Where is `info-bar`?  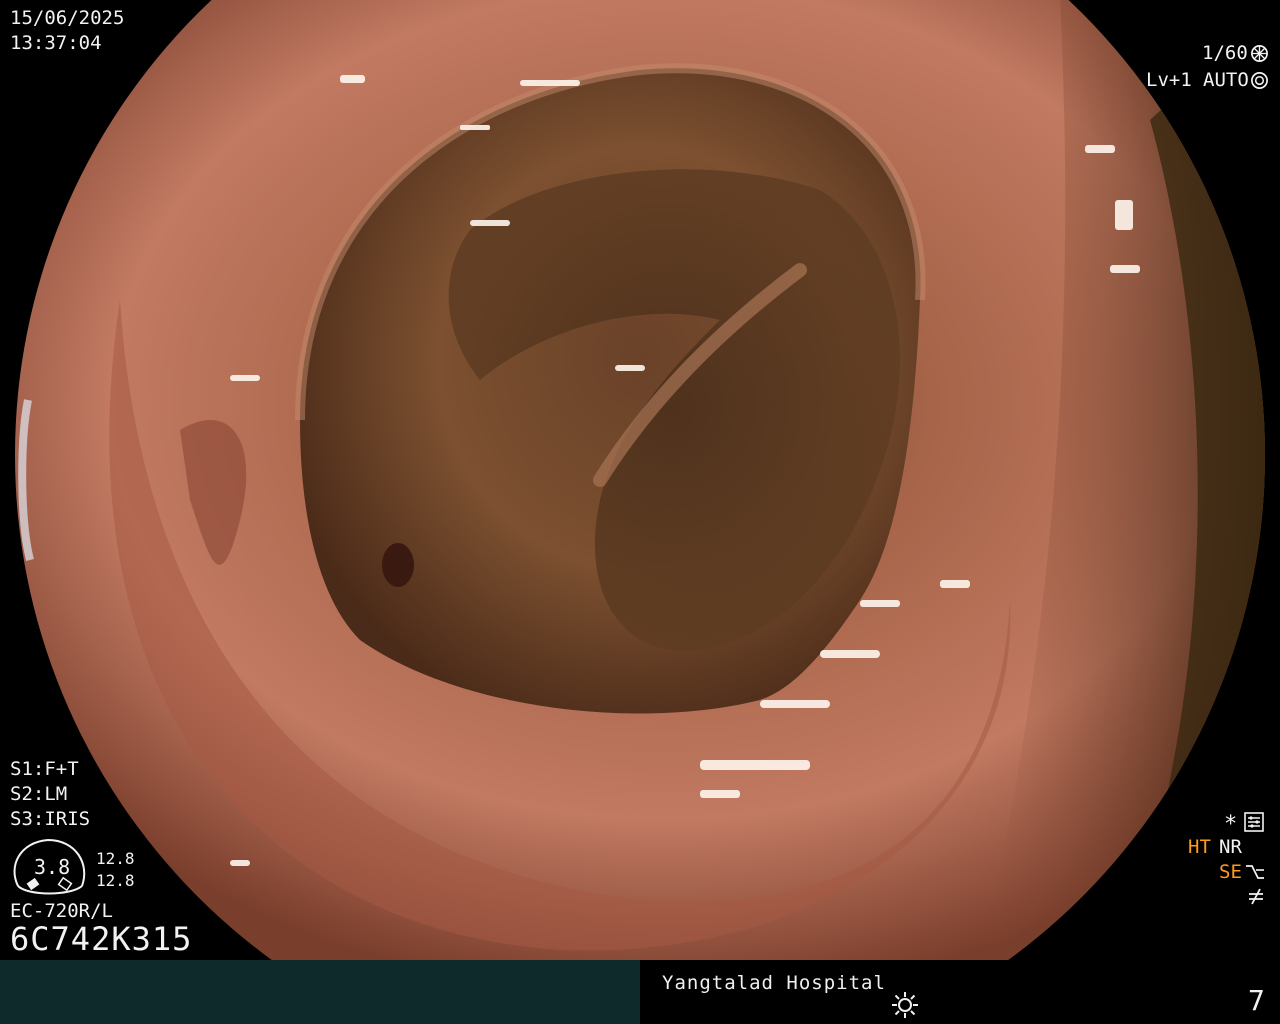
info-bar is located at coordinates (640, 992).